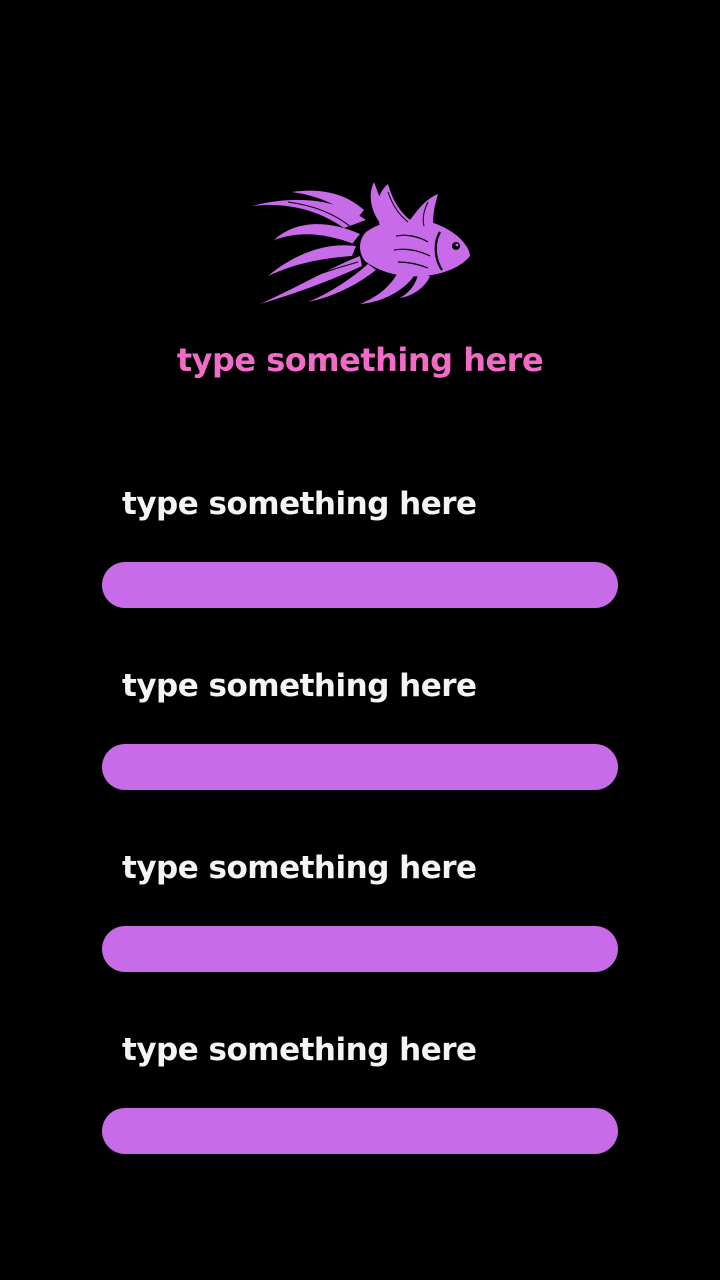  What do you see at coordinates (360, 360) in the screenshot?
I see `headline-title: type something here` at bounding box center [360, 360].